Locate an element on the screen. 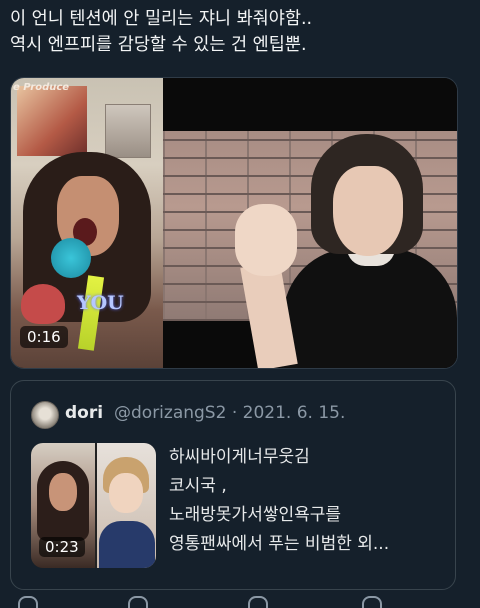 The width and height of the screenshot is (480, 608). quoted-text-line-1: 하씨바이게너무웃김 is located at coordinates (239, 457).